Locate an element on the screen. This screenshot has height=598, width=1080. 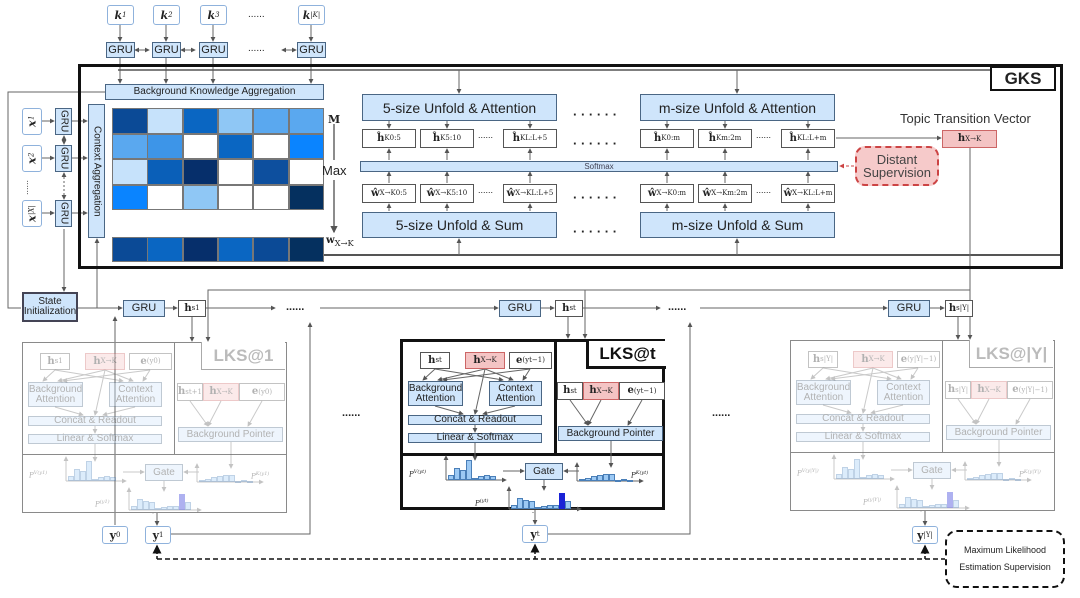
math-subscript: |Y| is located at coordinates (928, 534).